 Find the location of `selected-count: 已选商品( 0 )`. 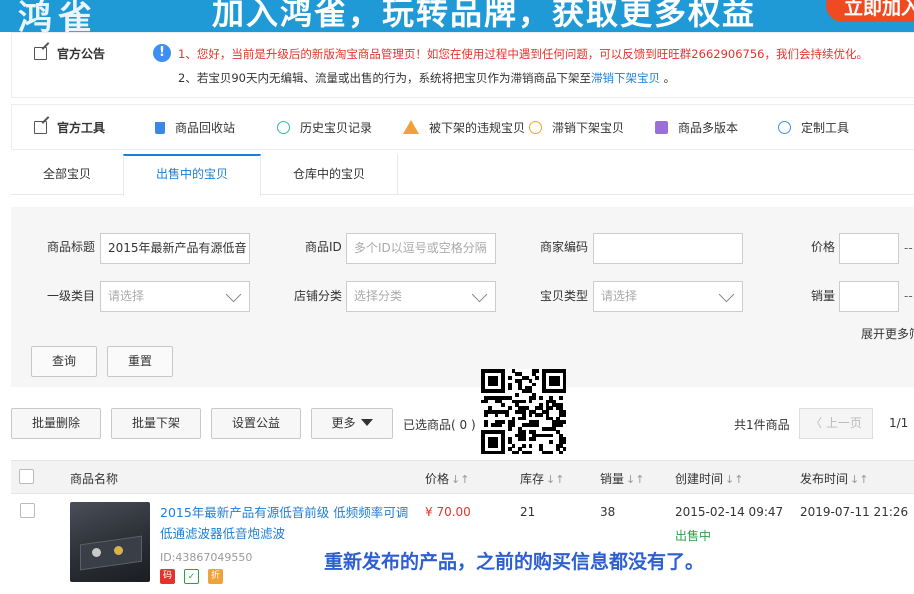

selected-count: 已选商品( 0 ) is located at coordinates (439, 425).